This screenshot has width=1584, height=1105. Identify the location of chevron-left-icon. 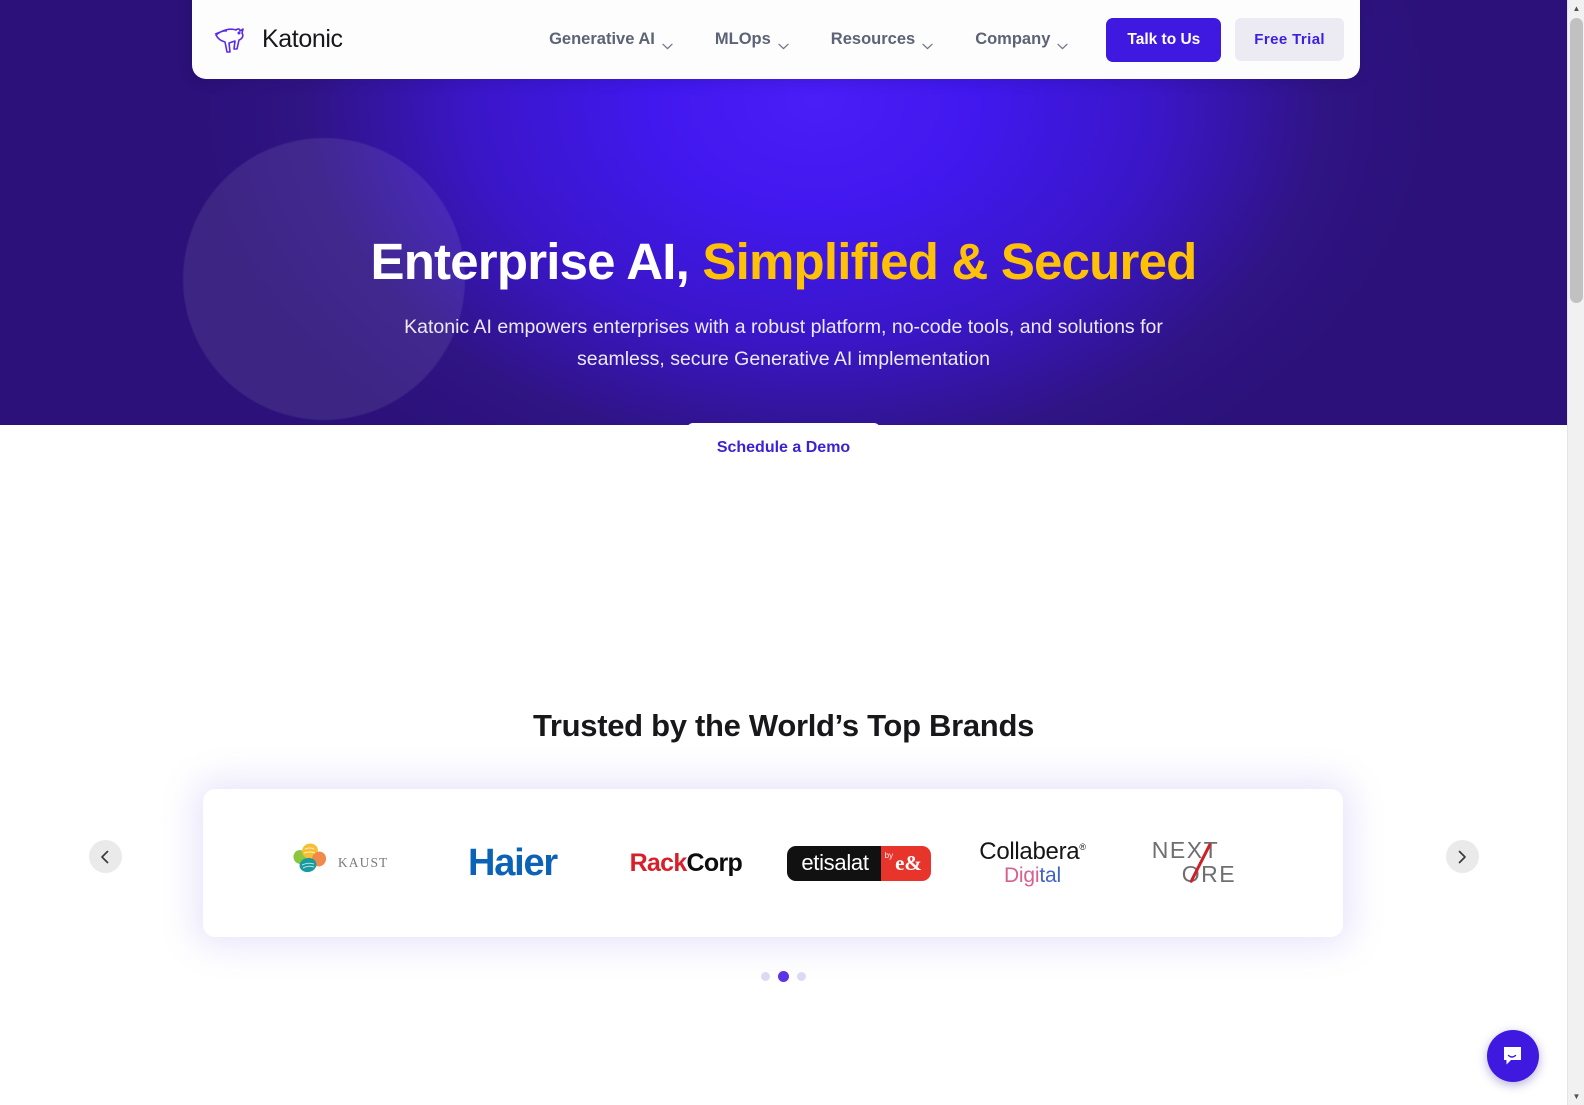
(105, 857).